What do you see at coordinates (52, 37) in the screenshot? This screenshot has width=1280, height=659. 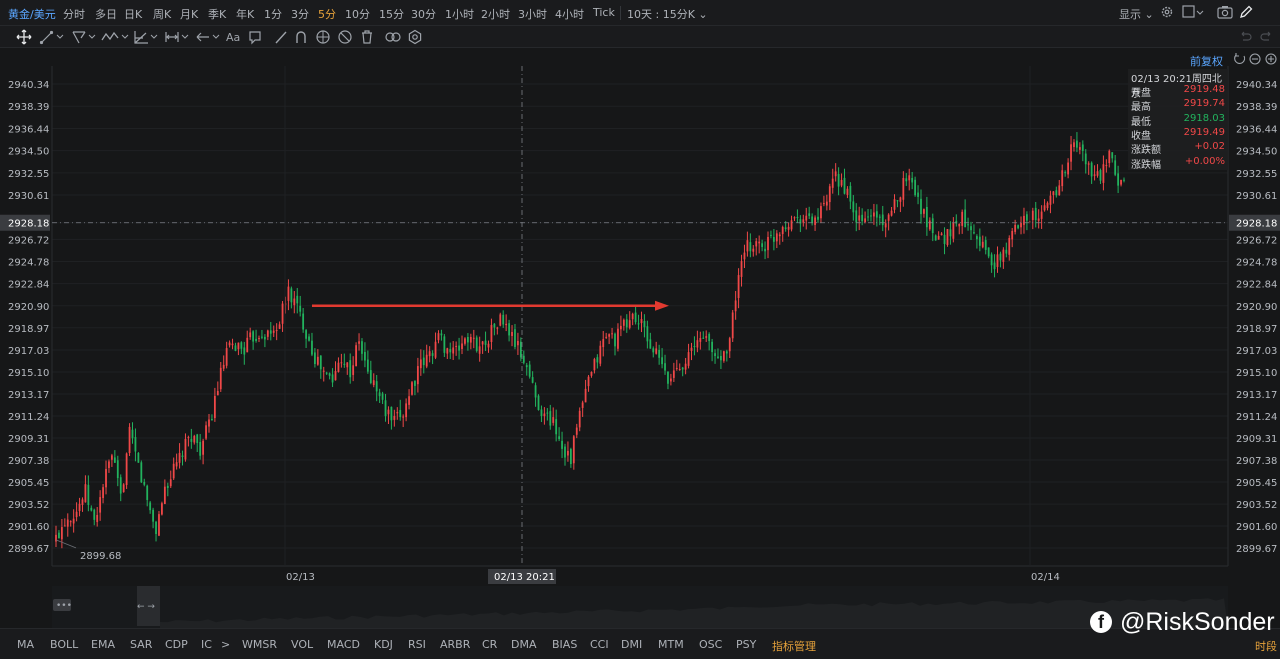 I see `trendline-icon` at bounding box center [52, 37].